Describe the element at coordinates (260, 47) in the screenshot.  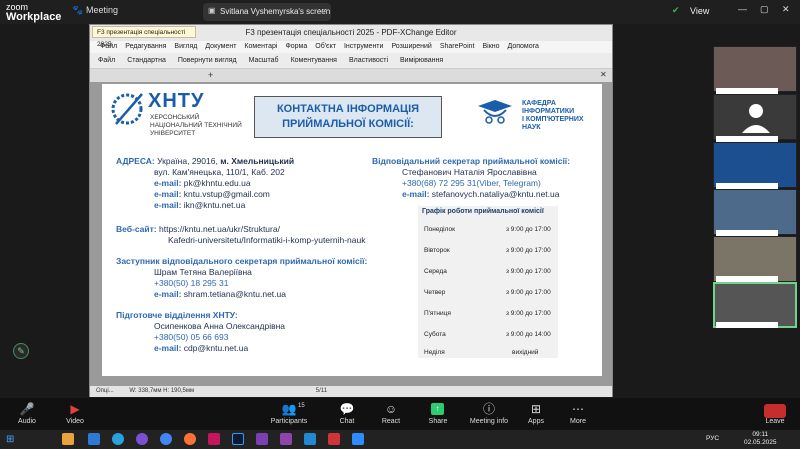
I see `menu-comments: Коментарі` at that location.